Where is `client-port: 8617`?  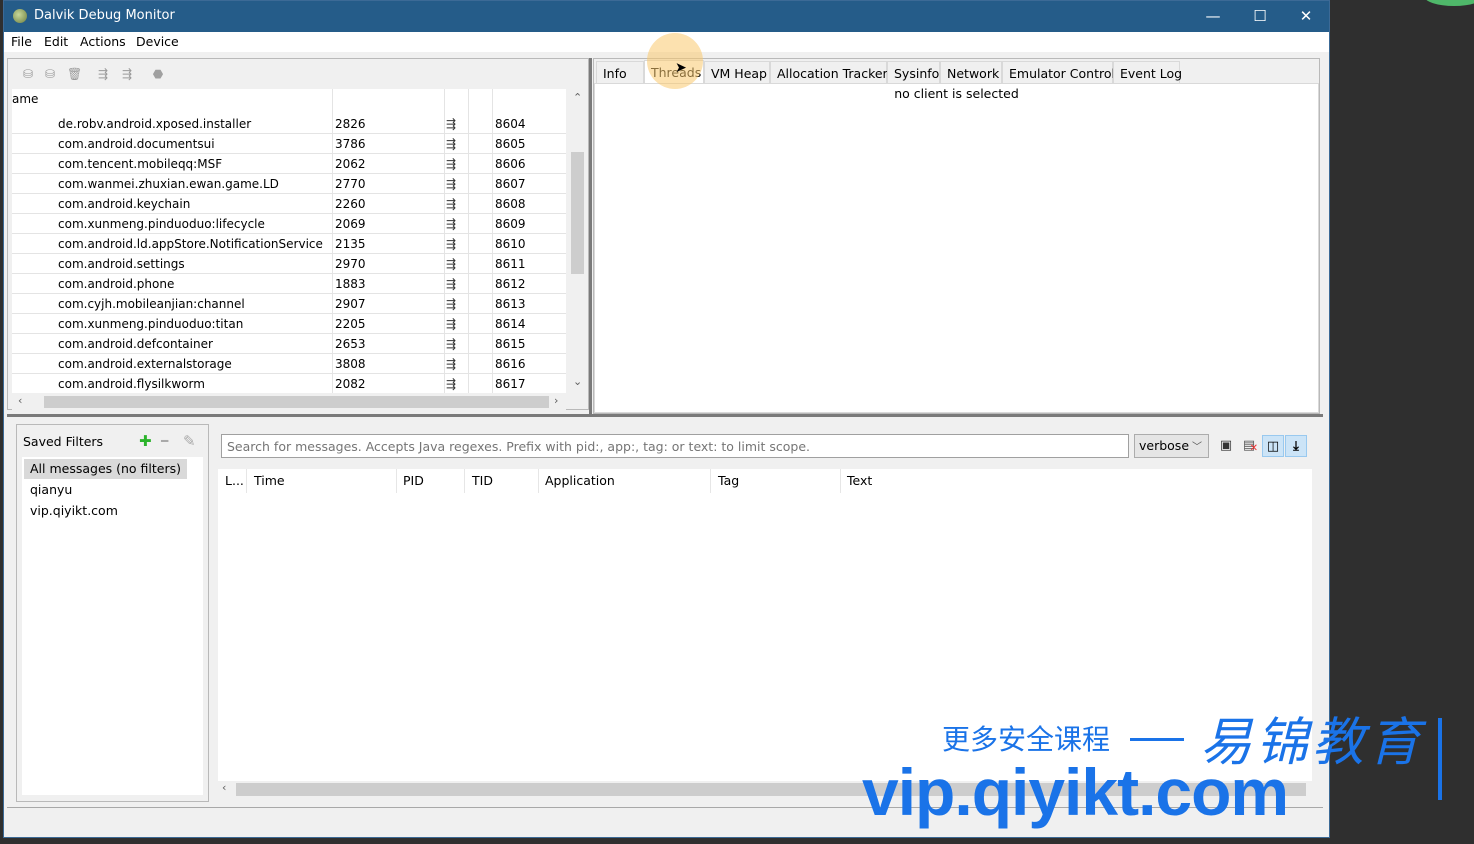 client-port: 8617 is located at coordinates (510, 384).